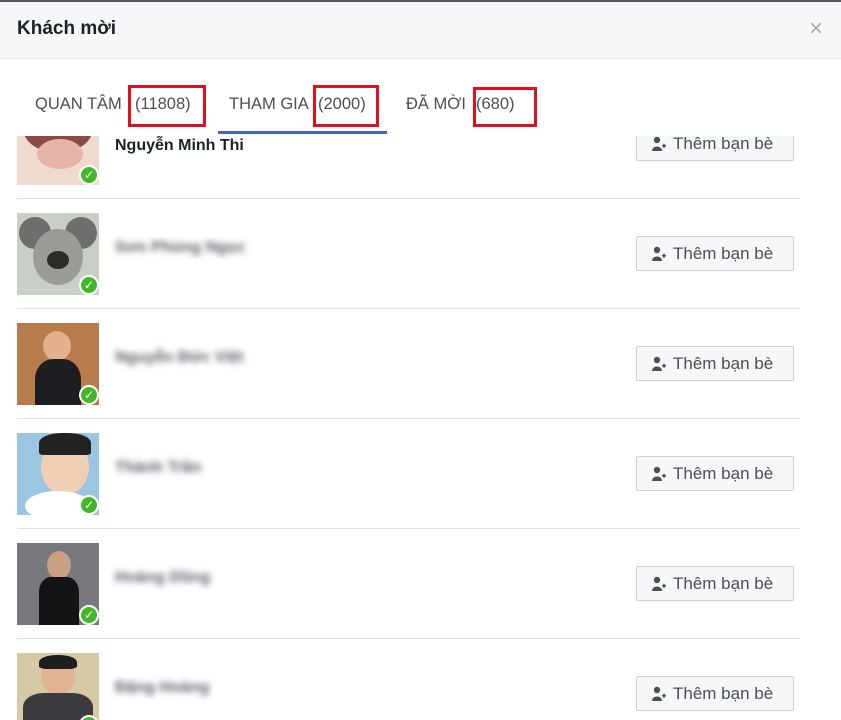 The height and width of the screenshot is (720, 841). What do you see at coordinates (342, 104) in the screenshot?
I see `tab-going-count: (2000)` at bounding box center [342, 104].